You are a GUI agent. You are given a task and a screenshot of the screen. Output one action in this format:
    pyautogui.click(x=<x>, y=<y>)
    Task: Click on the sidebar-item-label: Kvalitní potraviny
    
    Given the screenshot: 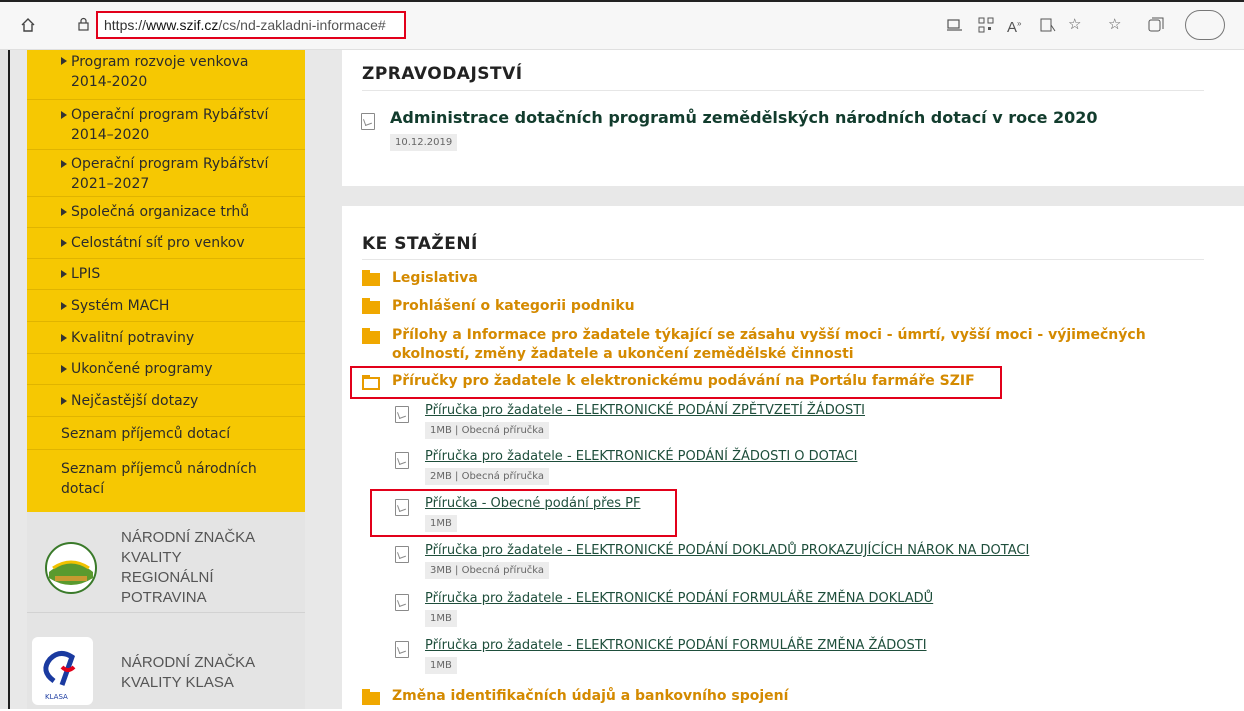 What is the action you would take?
    pyautogui.click(x=133, y=338)
    